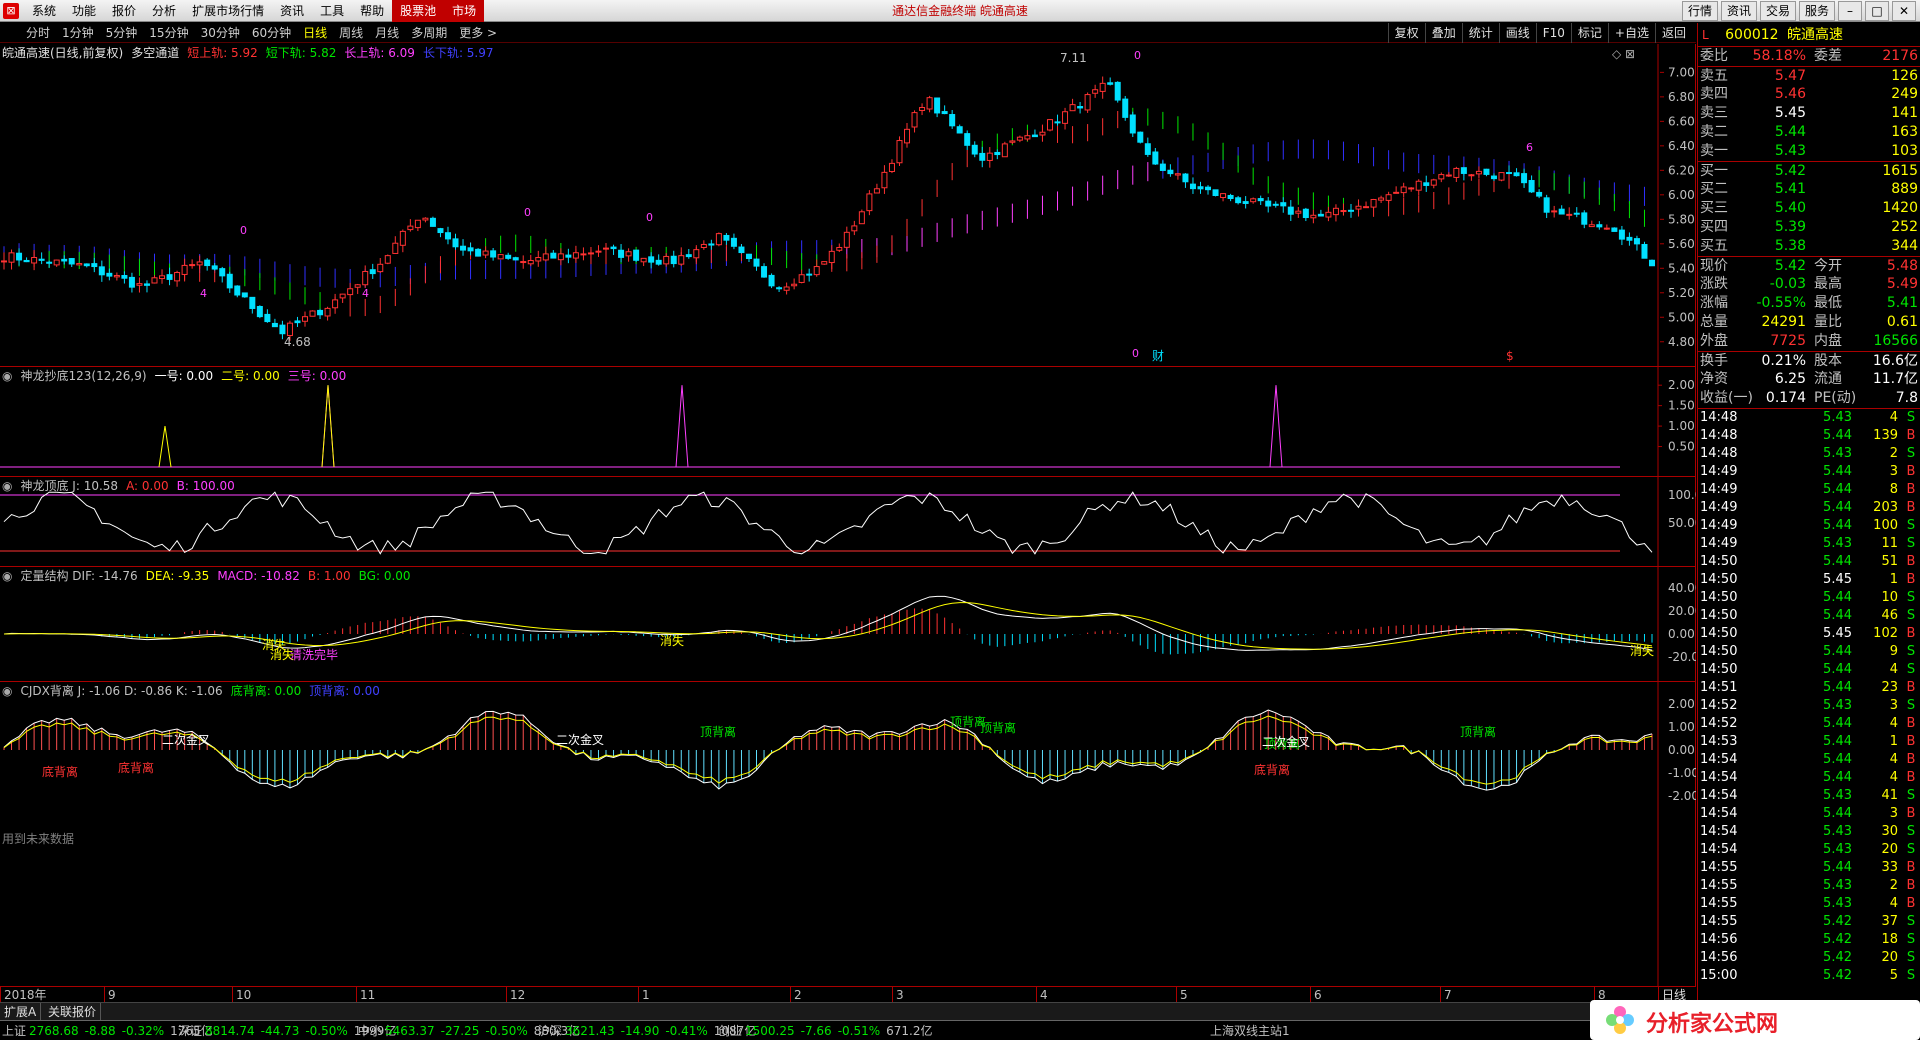  What do you see at coordinates (1553, 33) in the screenshot?
I see `chart-tool-4: F10` at bounding box center [1553, 33].